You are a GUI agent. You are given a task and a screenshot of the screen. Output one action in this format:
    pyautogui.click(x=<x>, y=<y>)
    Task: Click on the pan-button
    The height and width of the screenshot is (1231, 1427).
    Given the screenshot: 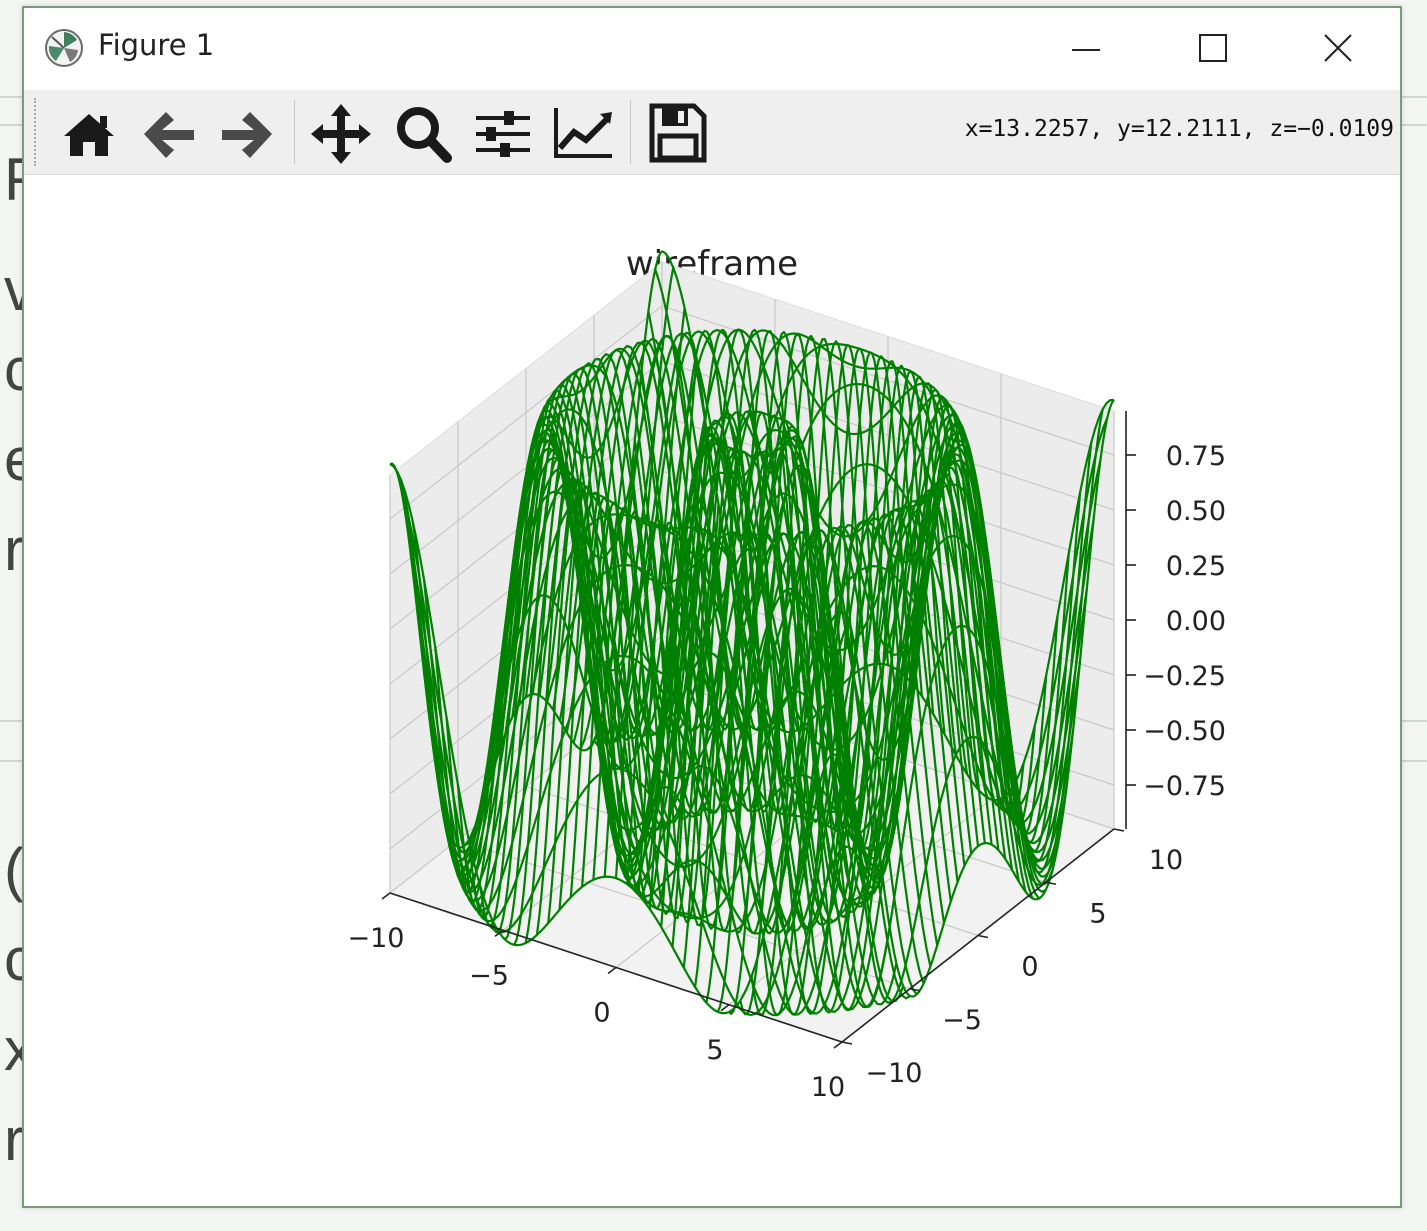 What is the action you would take?
    pyautogui.click(x=341, y=132)
    